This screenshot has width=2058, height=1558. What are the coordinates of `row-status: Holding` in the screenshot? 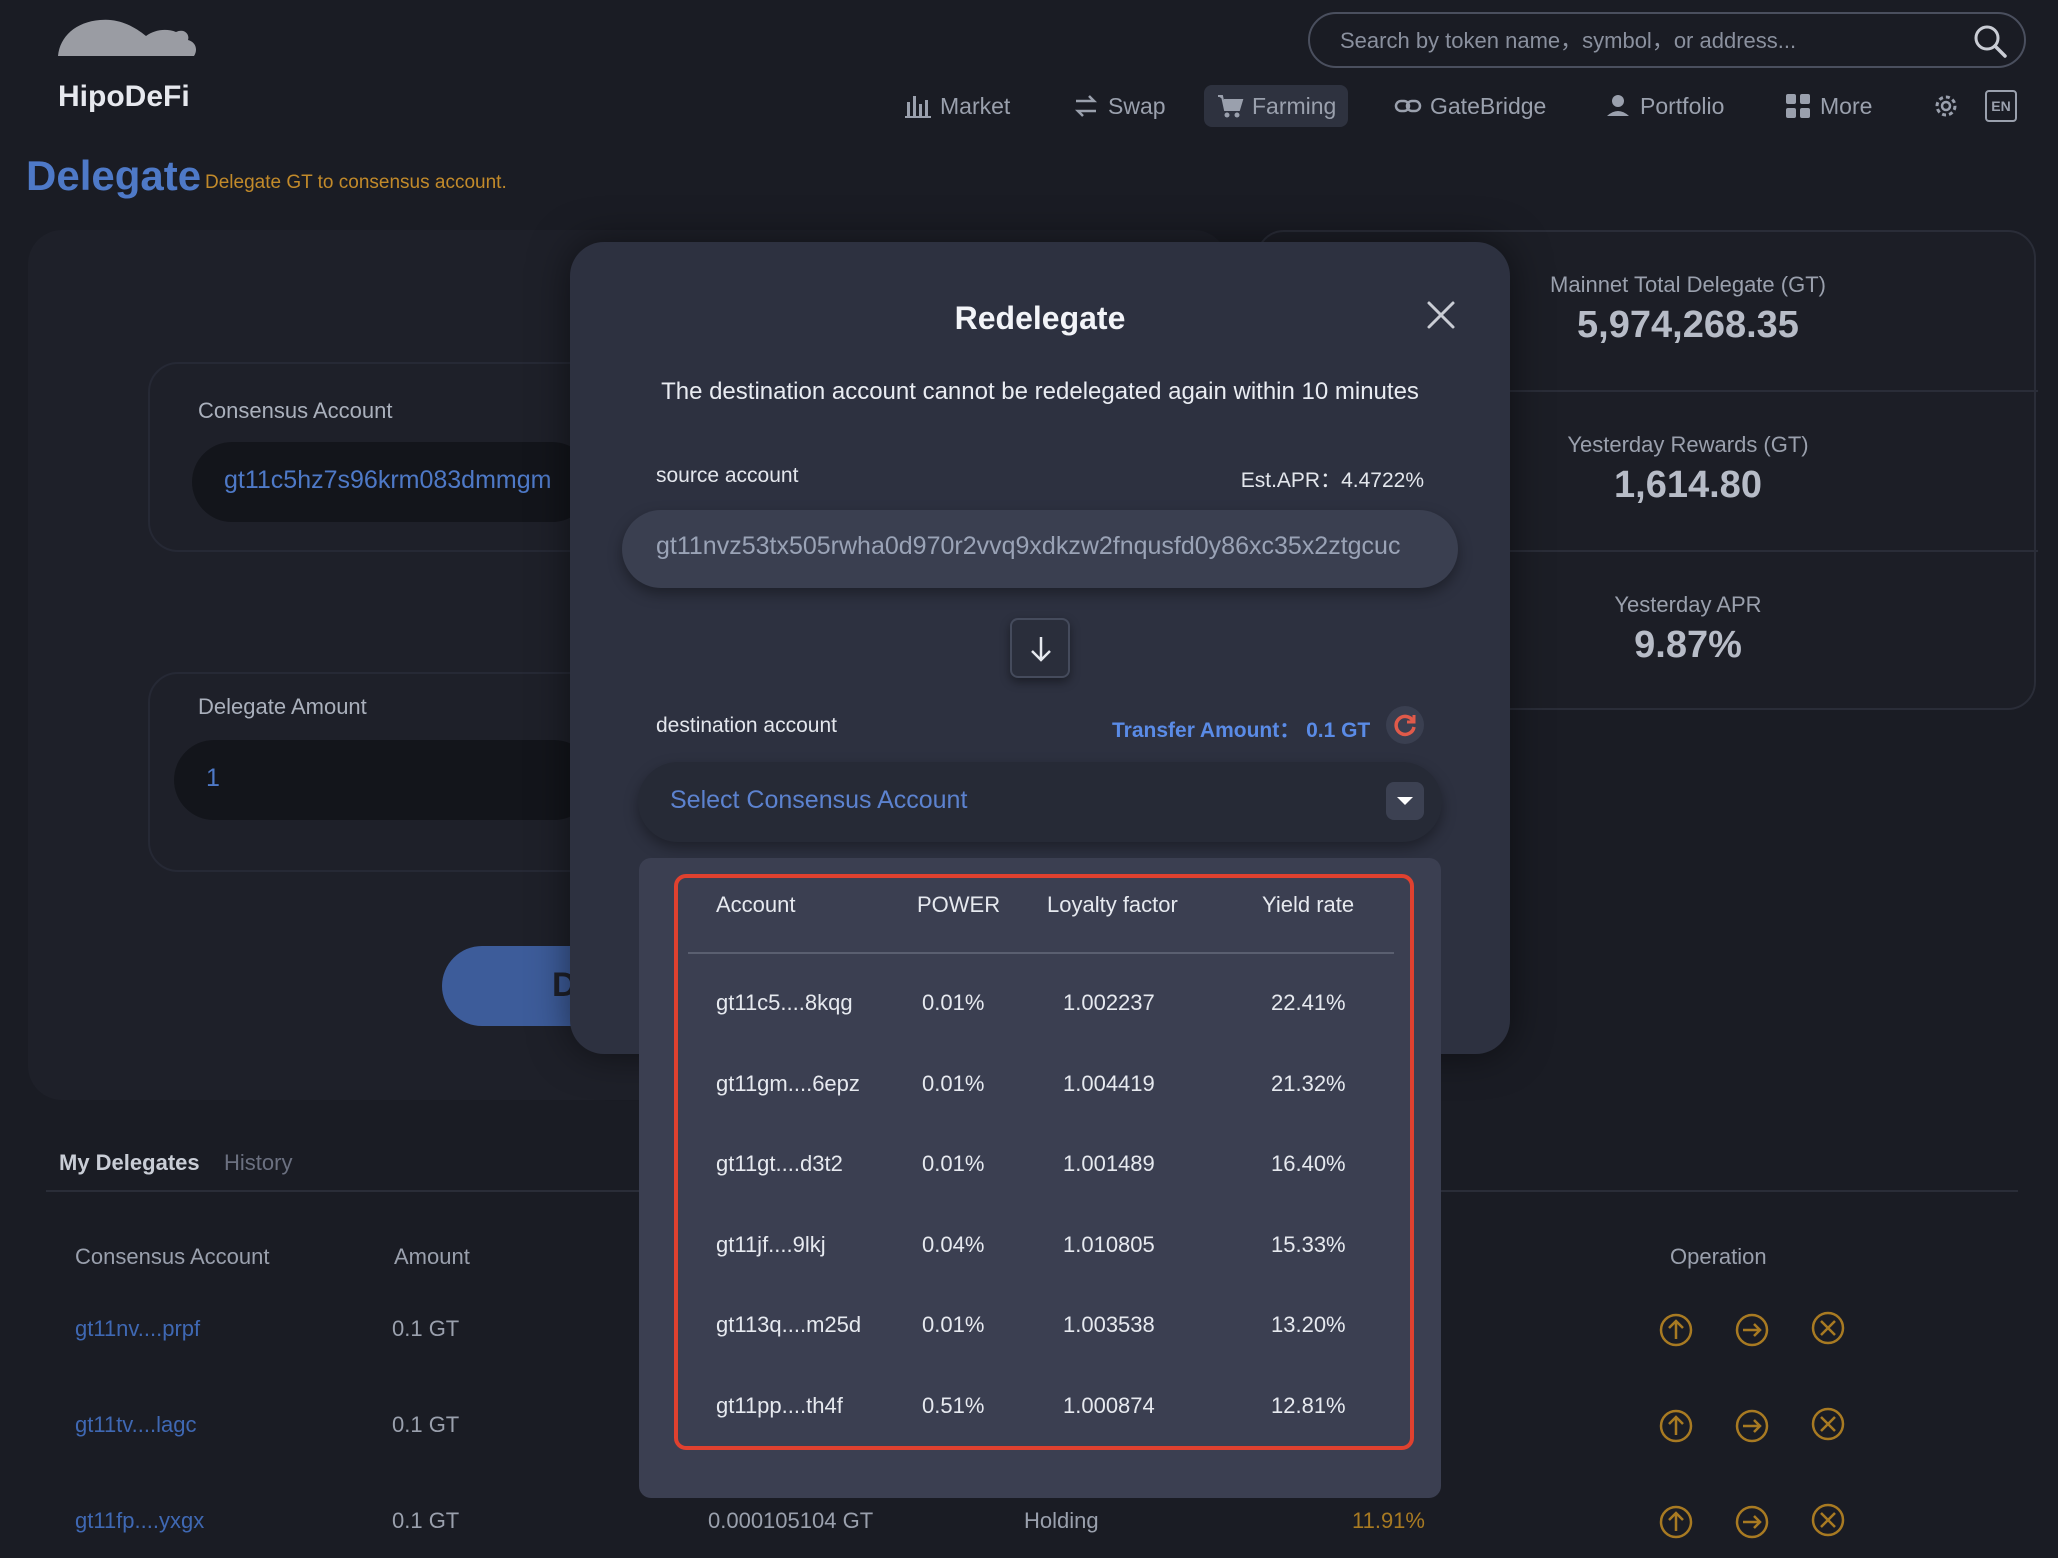 It's located at (1061, 1520).